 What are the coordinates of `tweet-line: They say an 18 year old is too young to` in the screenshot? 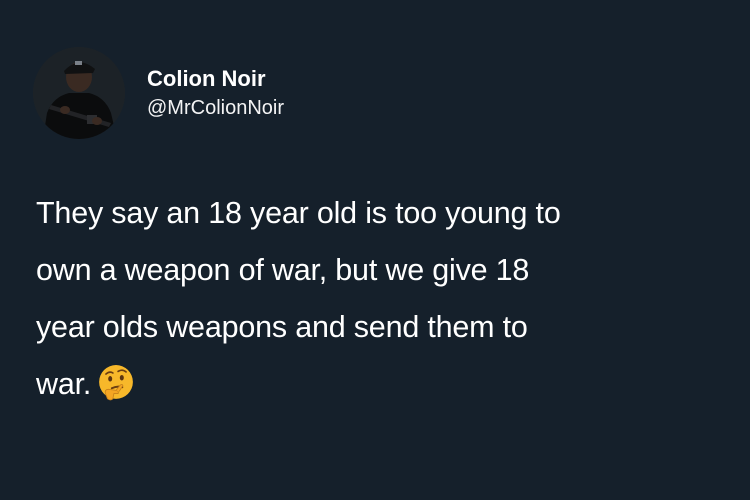 It's located at (298, 213).